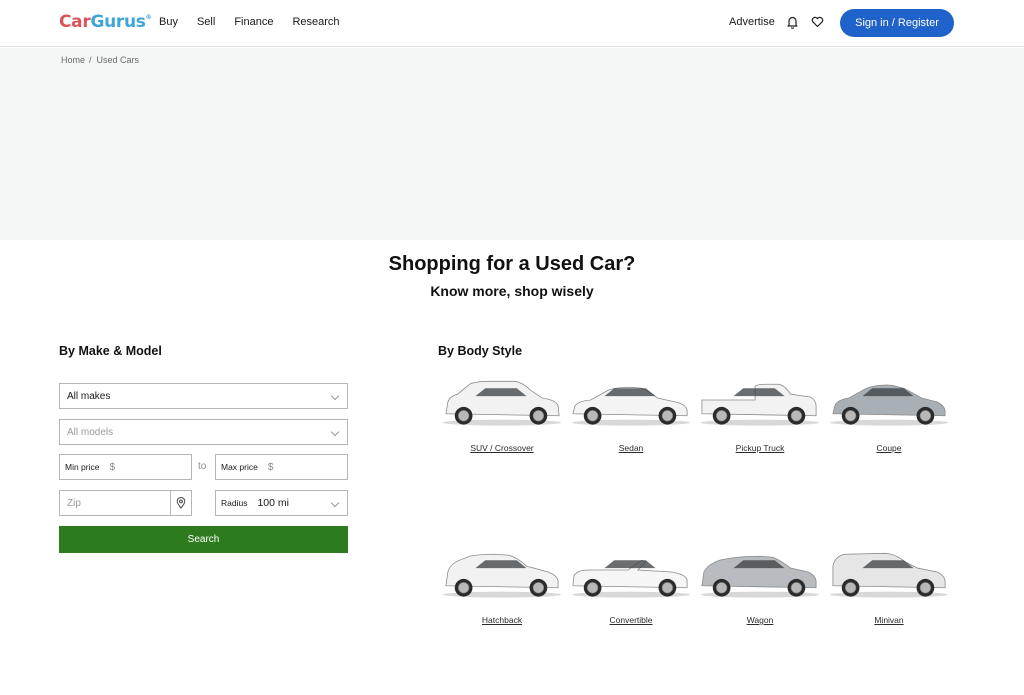 The height and width of the screenshot is (695, 1024). What do you see at coordinates (105, 22) in the screenshot?
I see `cargurus-logo: CarGurus®` at bounding box center [105, 22].